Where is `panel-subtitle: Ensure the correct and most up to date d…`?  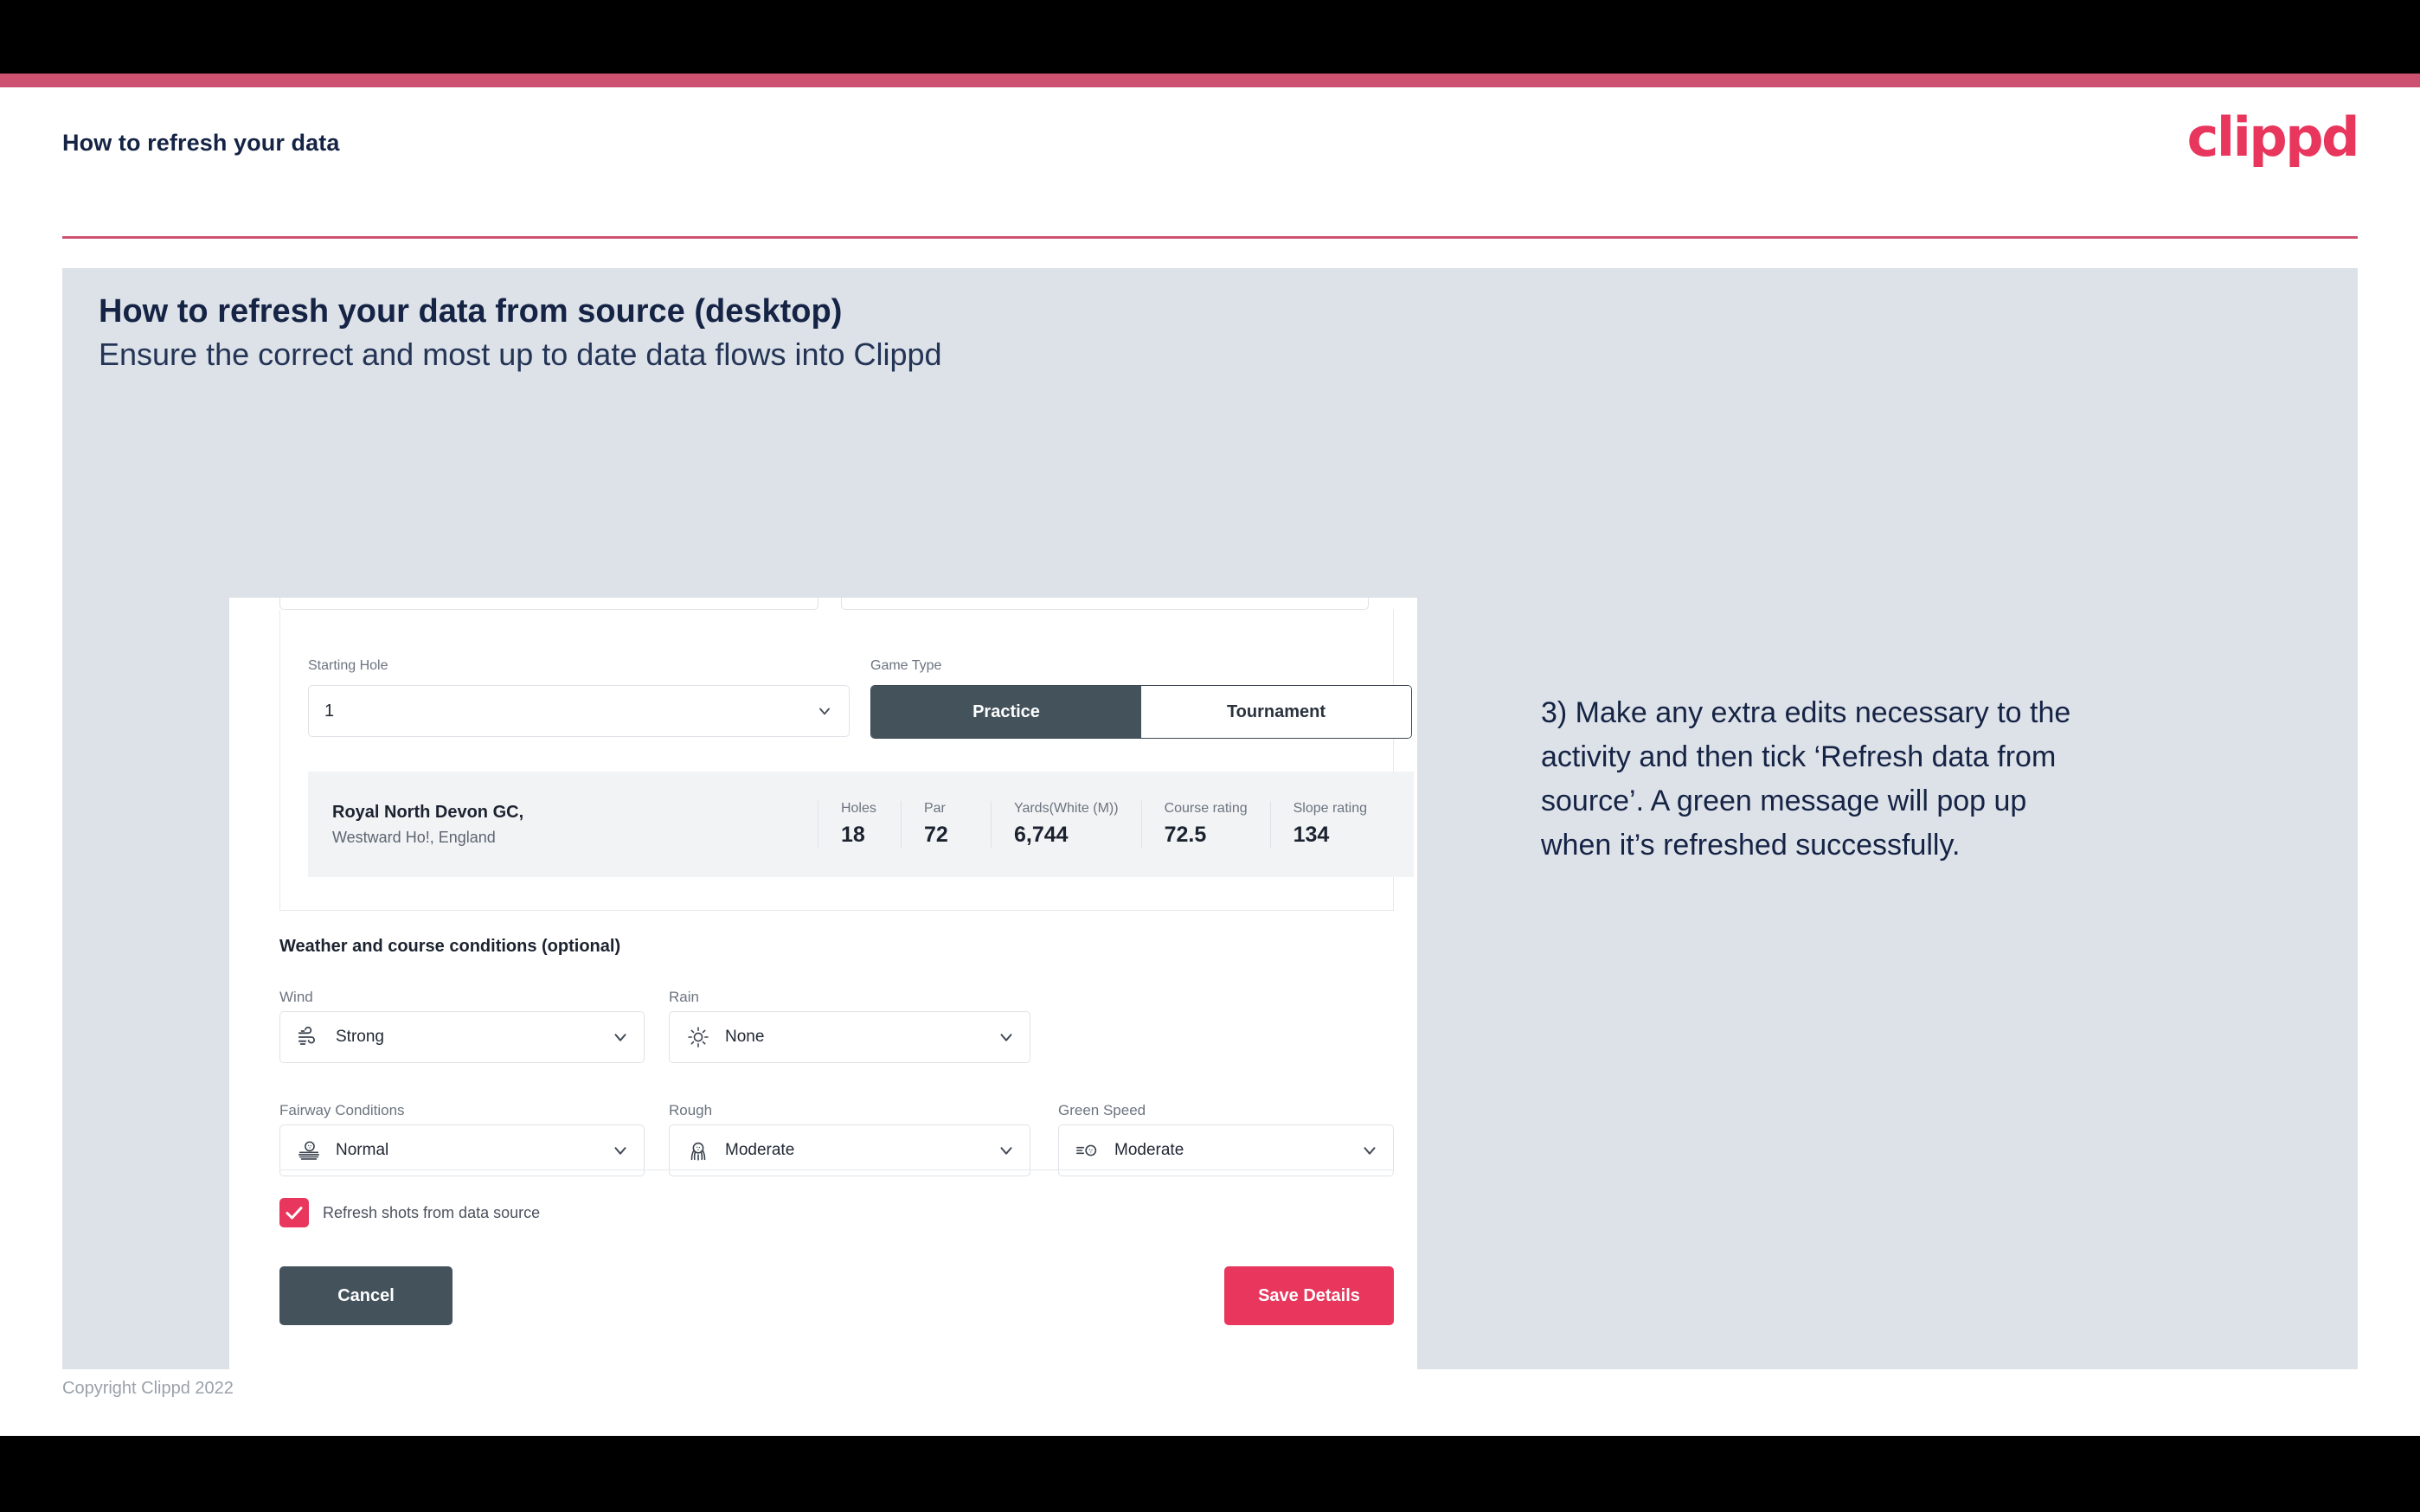 panel-subtitle: Ensure the correct and most up to date d… is located at coordinates (520, 354).